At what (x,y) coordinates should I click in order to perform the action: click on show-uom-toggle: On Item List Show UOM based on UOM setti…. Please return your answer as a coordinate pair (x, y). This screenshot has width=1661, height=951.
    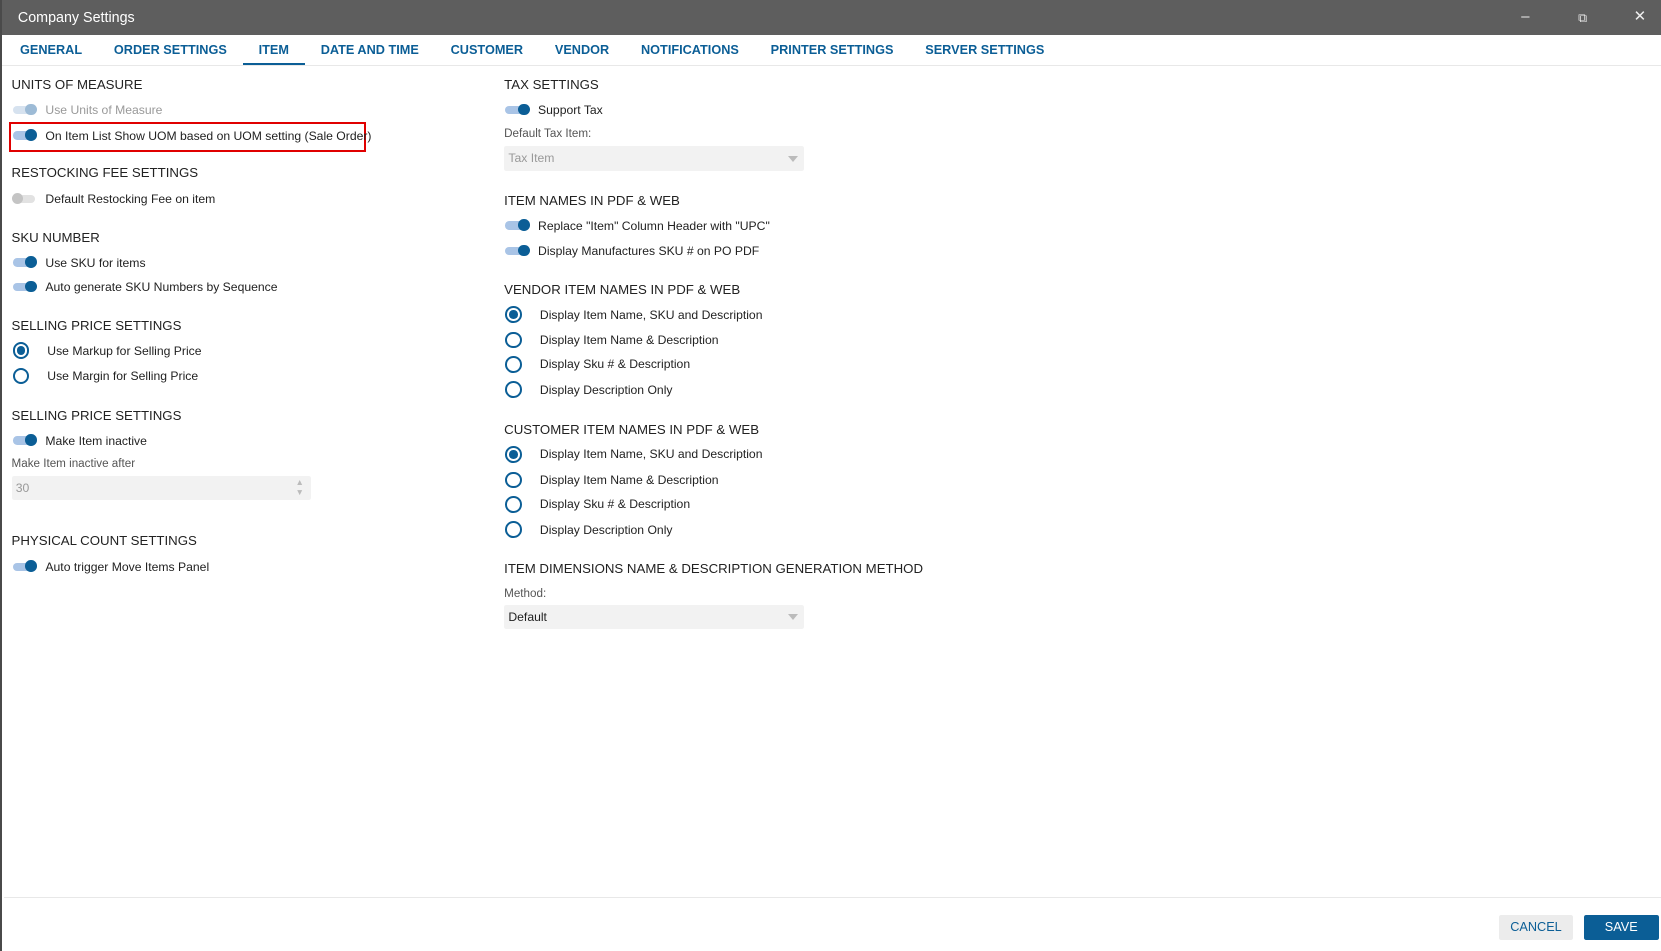
    Looking at the image, I should click on (192, 135).